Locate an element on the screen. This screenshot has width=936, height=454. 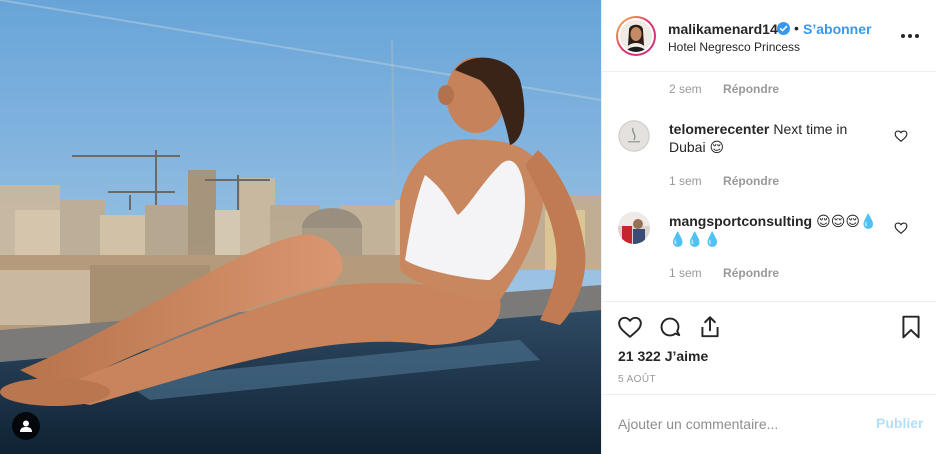
telomerecenter-avatar is located at coordinates (634, 136).